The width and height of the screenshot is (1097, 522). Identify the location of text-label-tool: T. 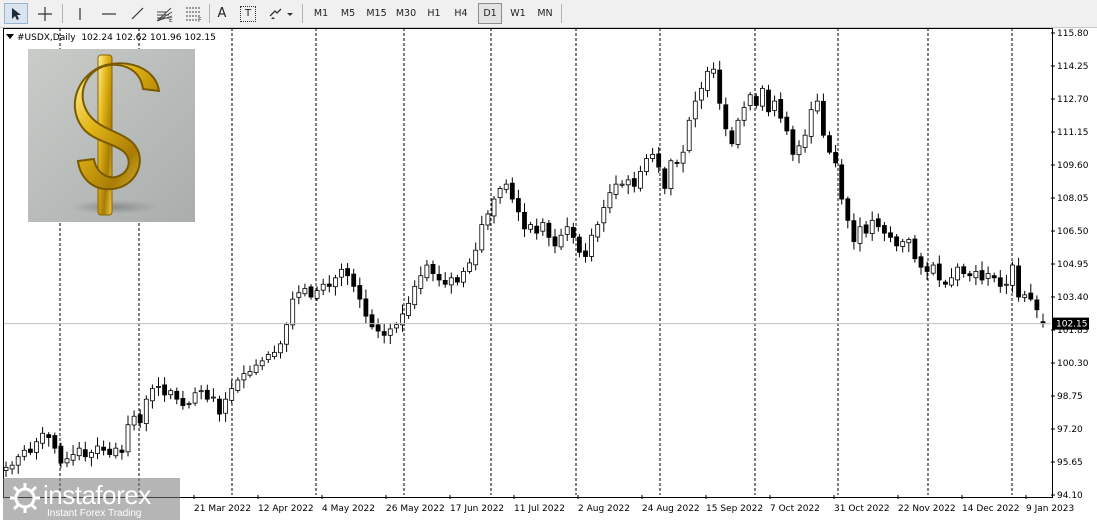
(248, 13).